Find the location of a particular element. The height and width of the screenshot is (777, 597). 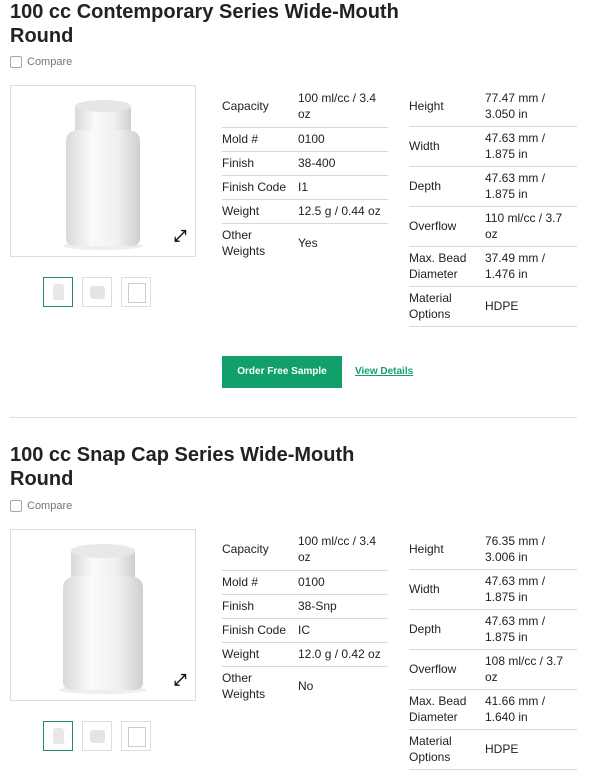

spec-row: Other Weights Yes is located at coordinates (305, 243).